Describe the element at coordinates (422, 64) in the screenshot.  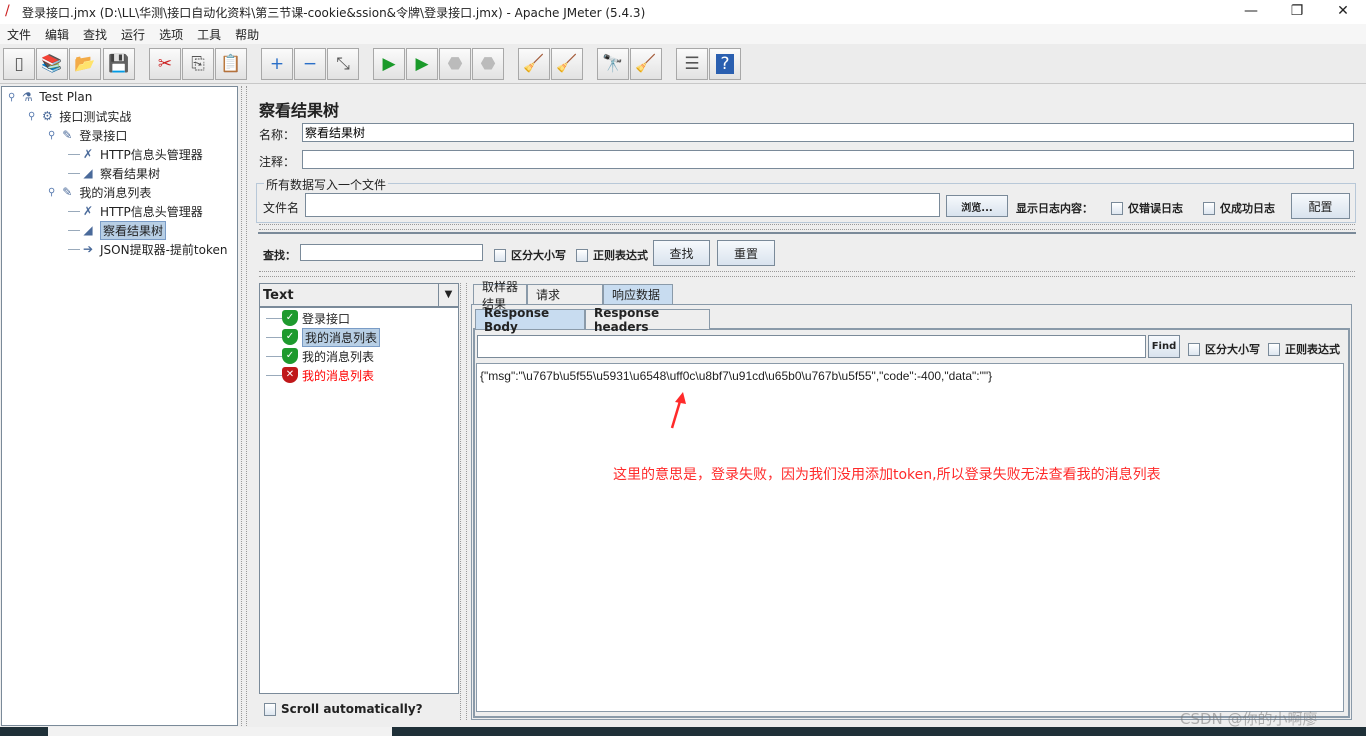
I see `start-no-pause-button: ▶` at that location.